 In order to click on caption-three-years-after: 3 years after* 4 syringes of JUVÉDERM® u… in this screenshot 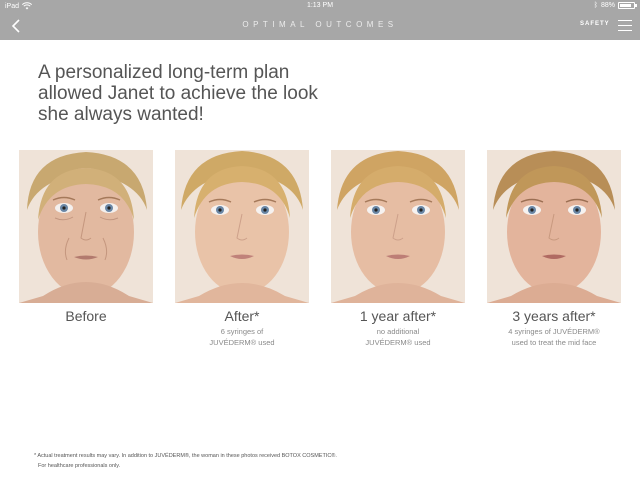, I will do `click(554, 328)`.